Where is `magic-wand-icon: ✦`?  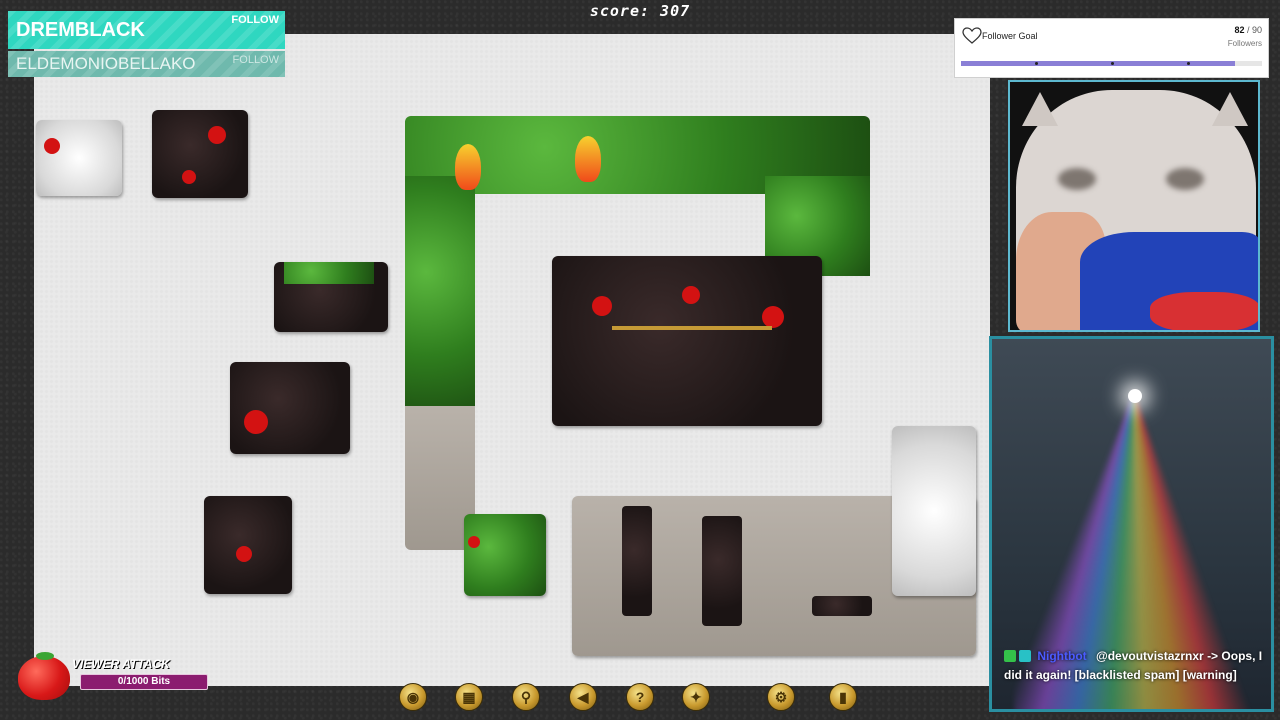
magic-wand-icon: ✦ is located at coordinates (696, 697).